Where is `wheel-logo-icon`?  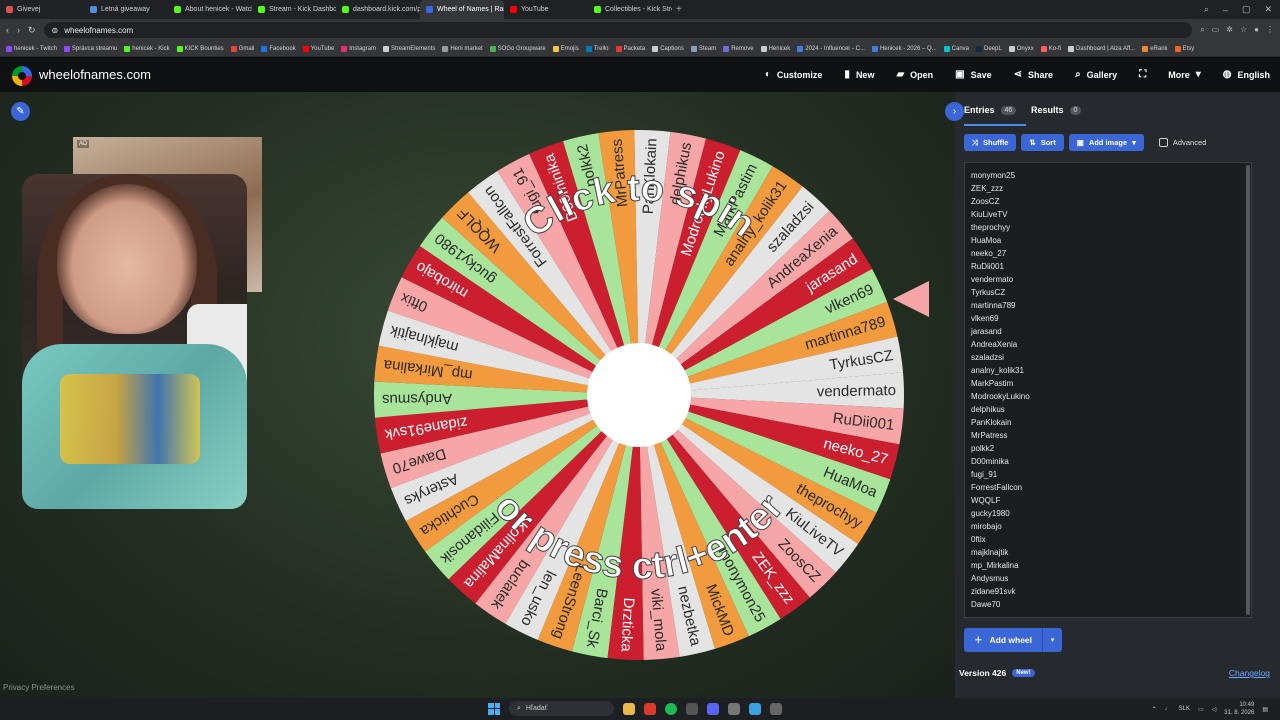 wheel-logo-icon is located at coordinates (22, 76).